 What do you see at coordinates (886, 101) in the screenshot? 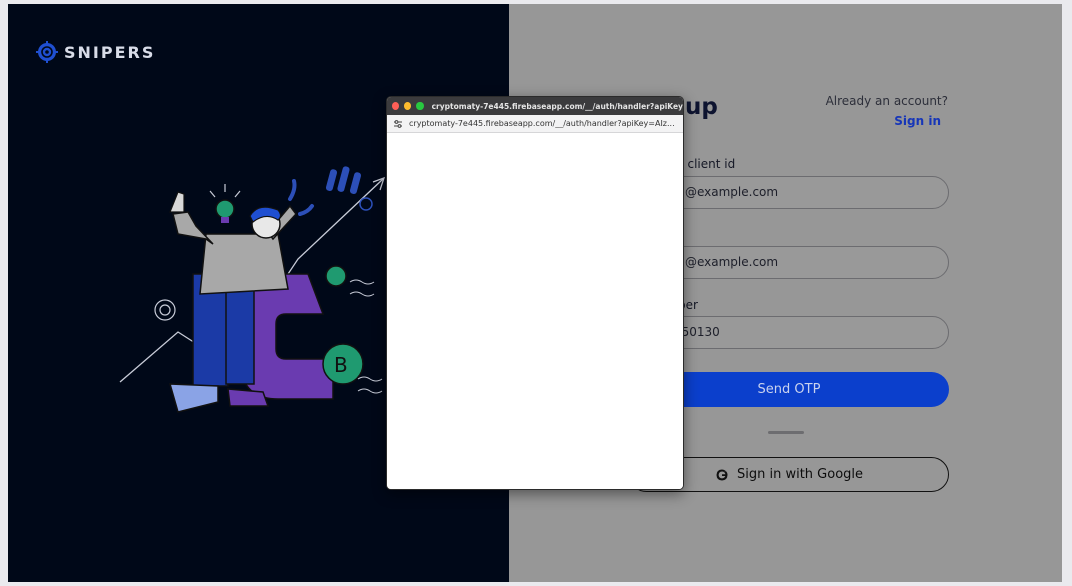
I see `already-account-text: Already an account?` at bounding box center [886, 101].